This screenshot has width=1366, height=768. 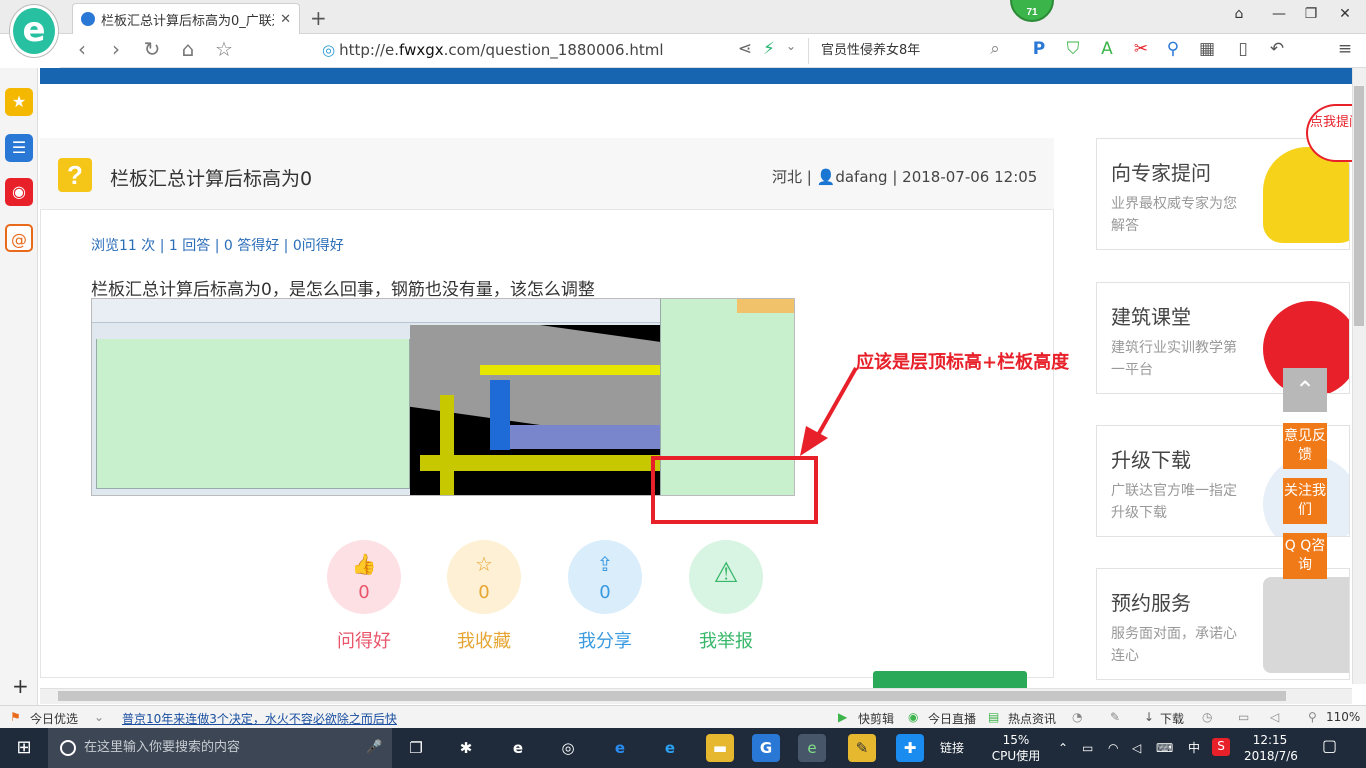 I want to click on feedback-button: 意见反馈, so click(x=1305, y=446).